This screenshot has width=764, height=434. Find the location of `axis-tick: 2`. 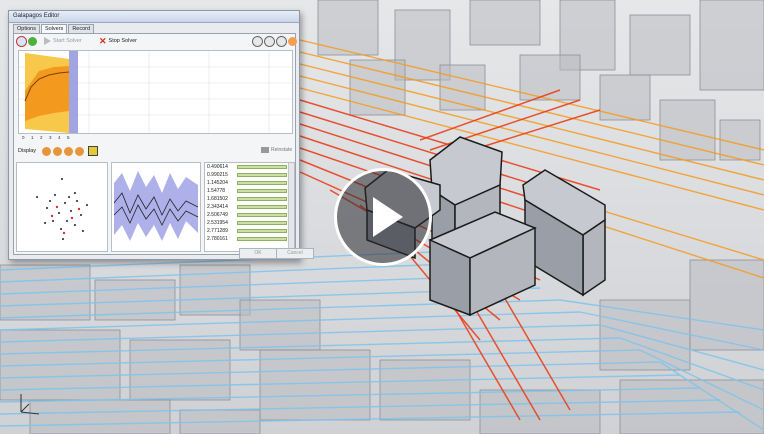

axis-tick: 2 is located at coordinates (41, 137).